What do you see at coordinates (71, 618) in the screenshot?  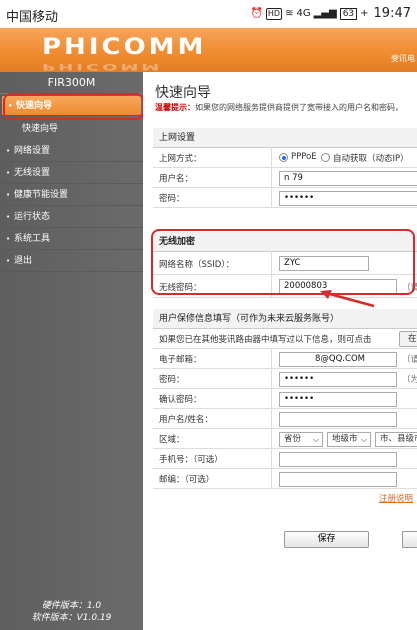 I see `software-version: 软件版本：V1.0.19` at bounding box center [71, 618].